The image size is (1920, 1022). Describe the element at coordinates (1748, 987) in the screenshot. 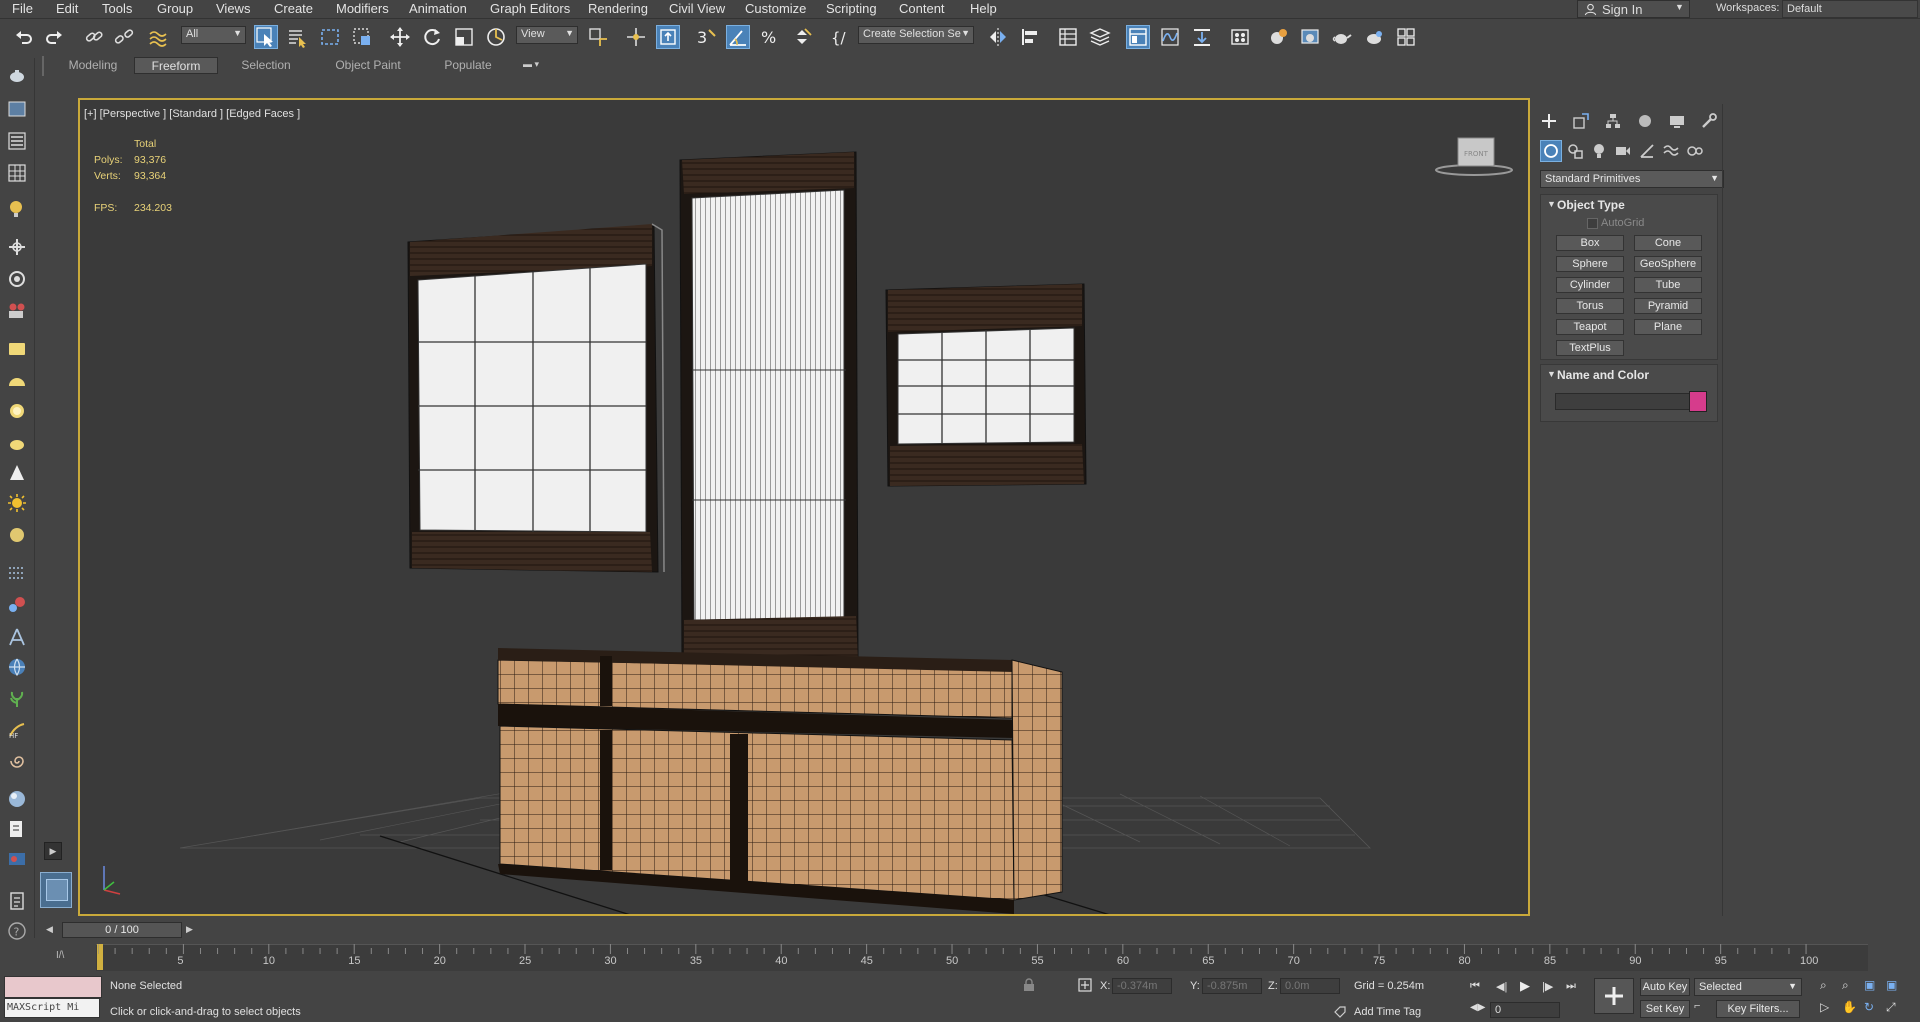

I see `key-mode-dropdown: Selected ▼` at that location.